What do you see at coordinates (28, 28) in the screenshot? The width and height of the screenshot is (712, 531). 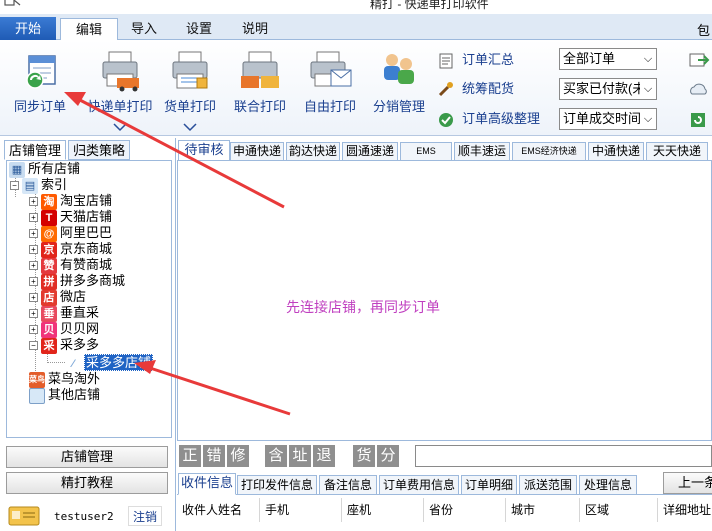 I see `start-menu-button: 开始` at bounding box center [28, 28].